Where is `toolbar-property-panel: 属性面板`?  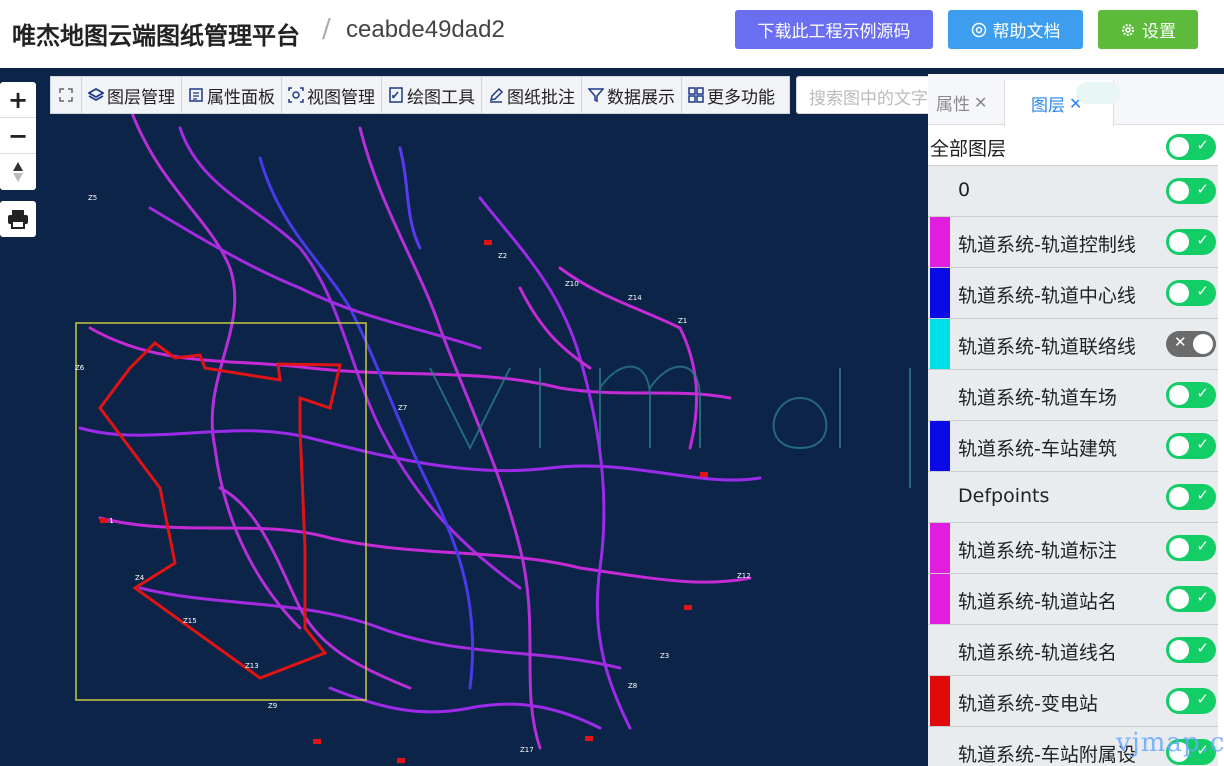
toolbar-property-panel: 属性面板 is located at coordinates (232, 95).